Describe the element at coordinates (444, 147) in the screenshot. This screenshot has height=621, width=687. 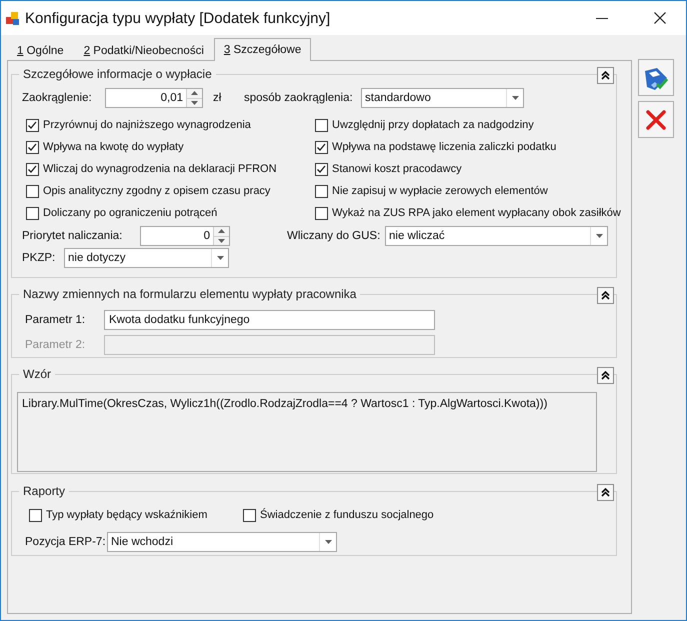
I see `checkbox-label: Wpływa na podstawę liczenia zaliczki podatku` at that location.